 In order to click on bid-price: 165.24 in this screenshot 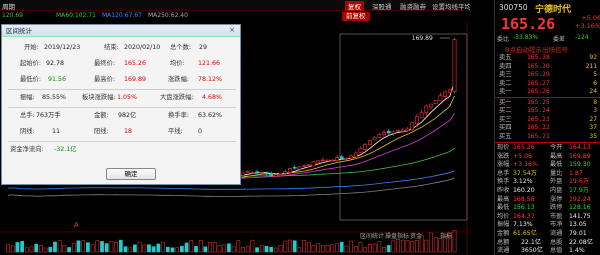, I will do `click(538, 110)`.